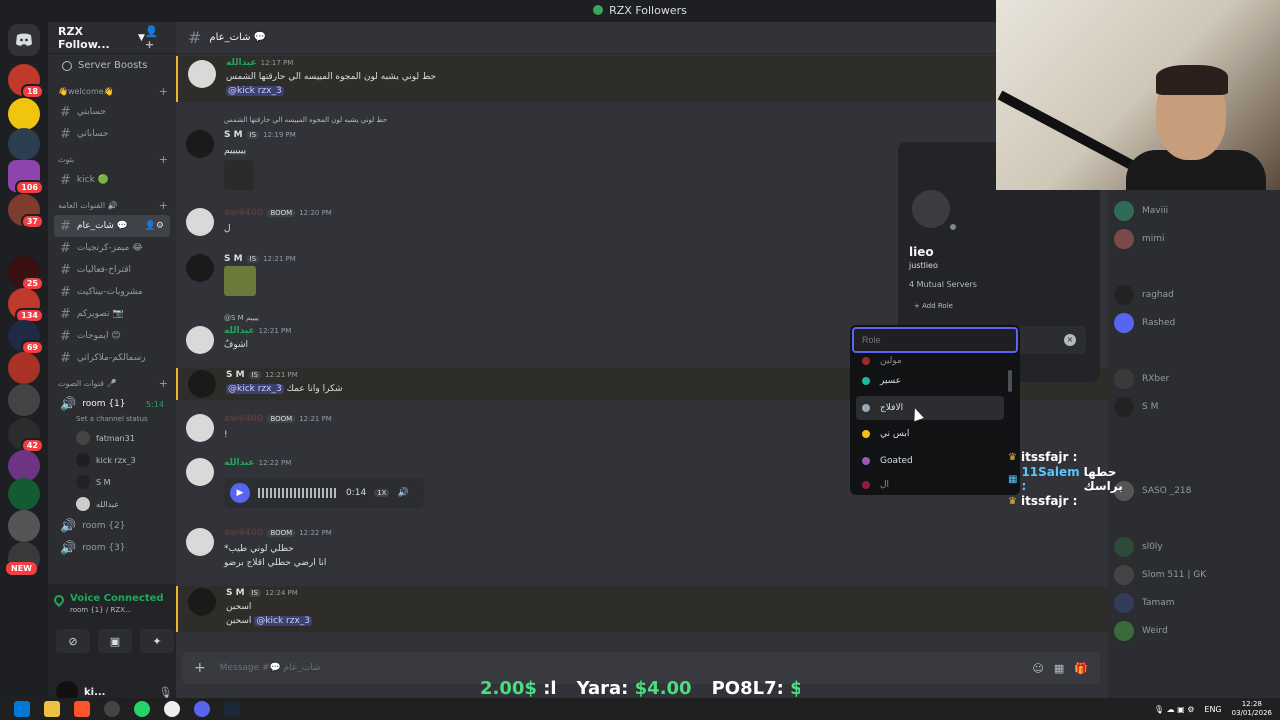 The image size is (1280, 720). What do you see at coordinates (142, 709) in the screenshot?
I see `whatsapp-icon` at bounding box center [142, 709].